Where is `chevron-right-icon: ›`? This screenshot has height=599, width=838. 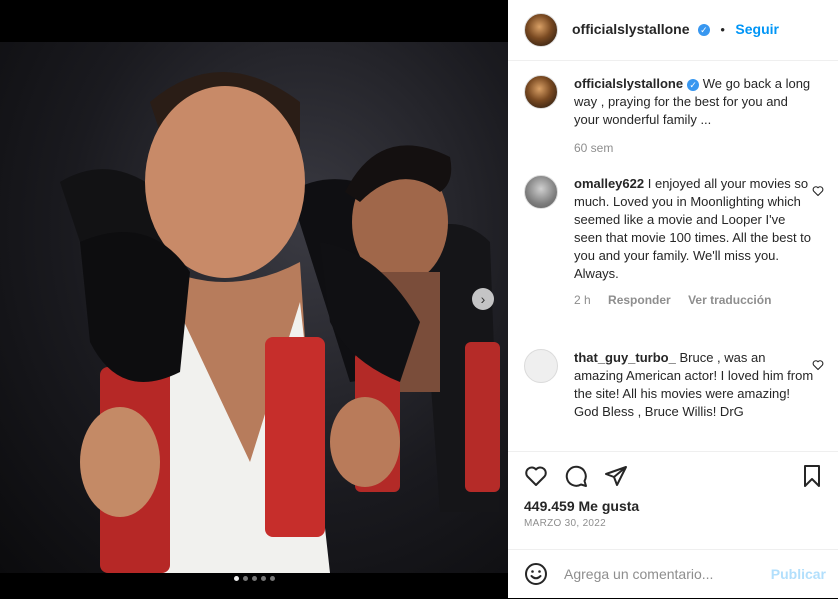
chevron-right-icon: › is located at coordinates (483, 299).